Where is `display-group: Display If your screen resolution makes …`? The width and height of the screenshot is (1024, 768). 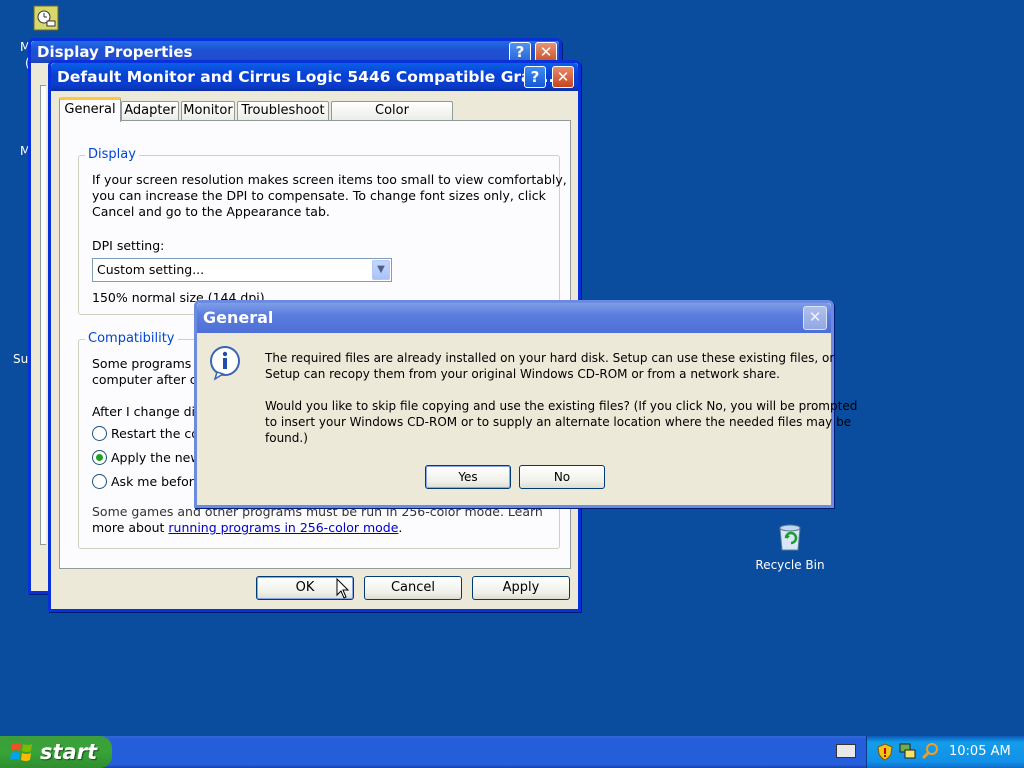 display-group: Display If your screen resolution makes … is located at coordinates (322, 231).